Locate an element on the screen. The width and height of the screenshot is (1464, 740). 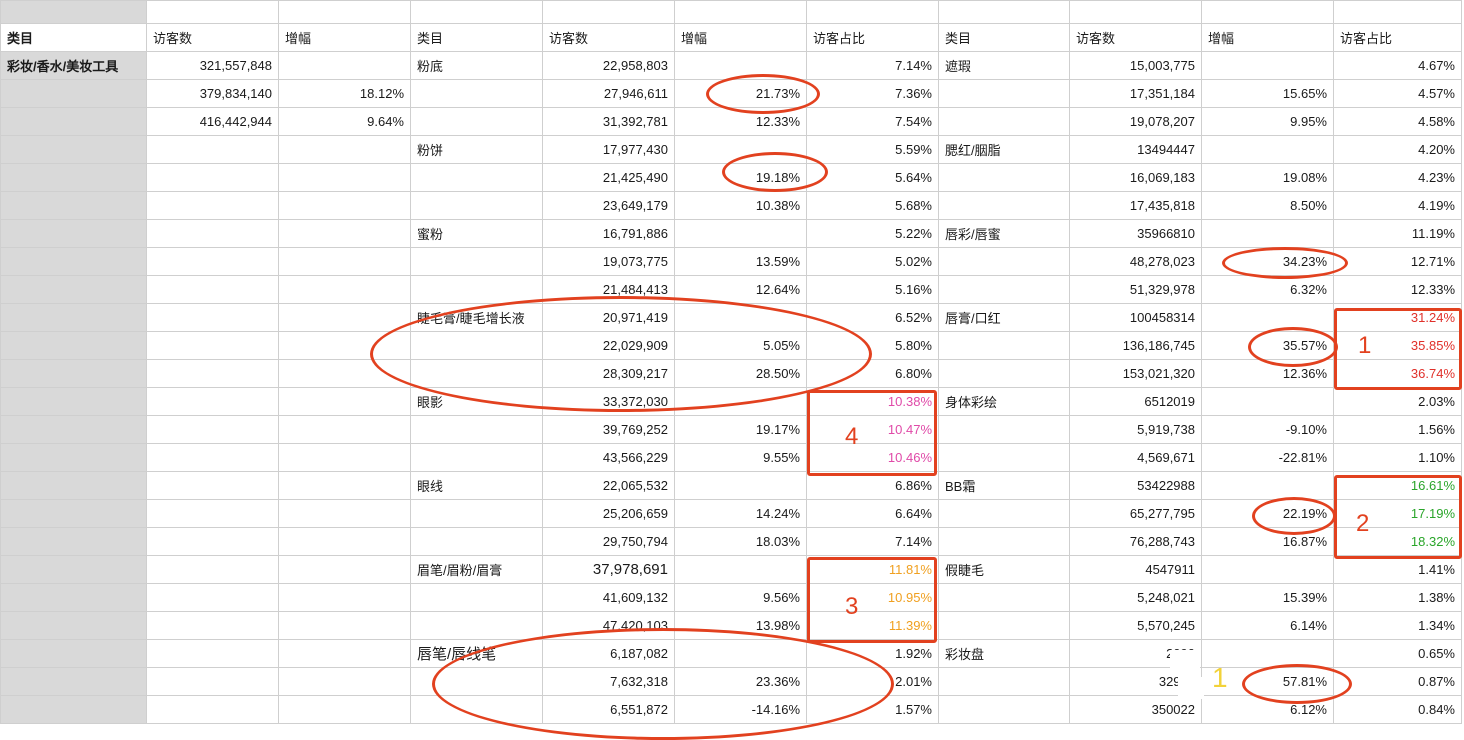
header-cell-sub2-share: 访客占比 is located at coordinates (1397, 37).